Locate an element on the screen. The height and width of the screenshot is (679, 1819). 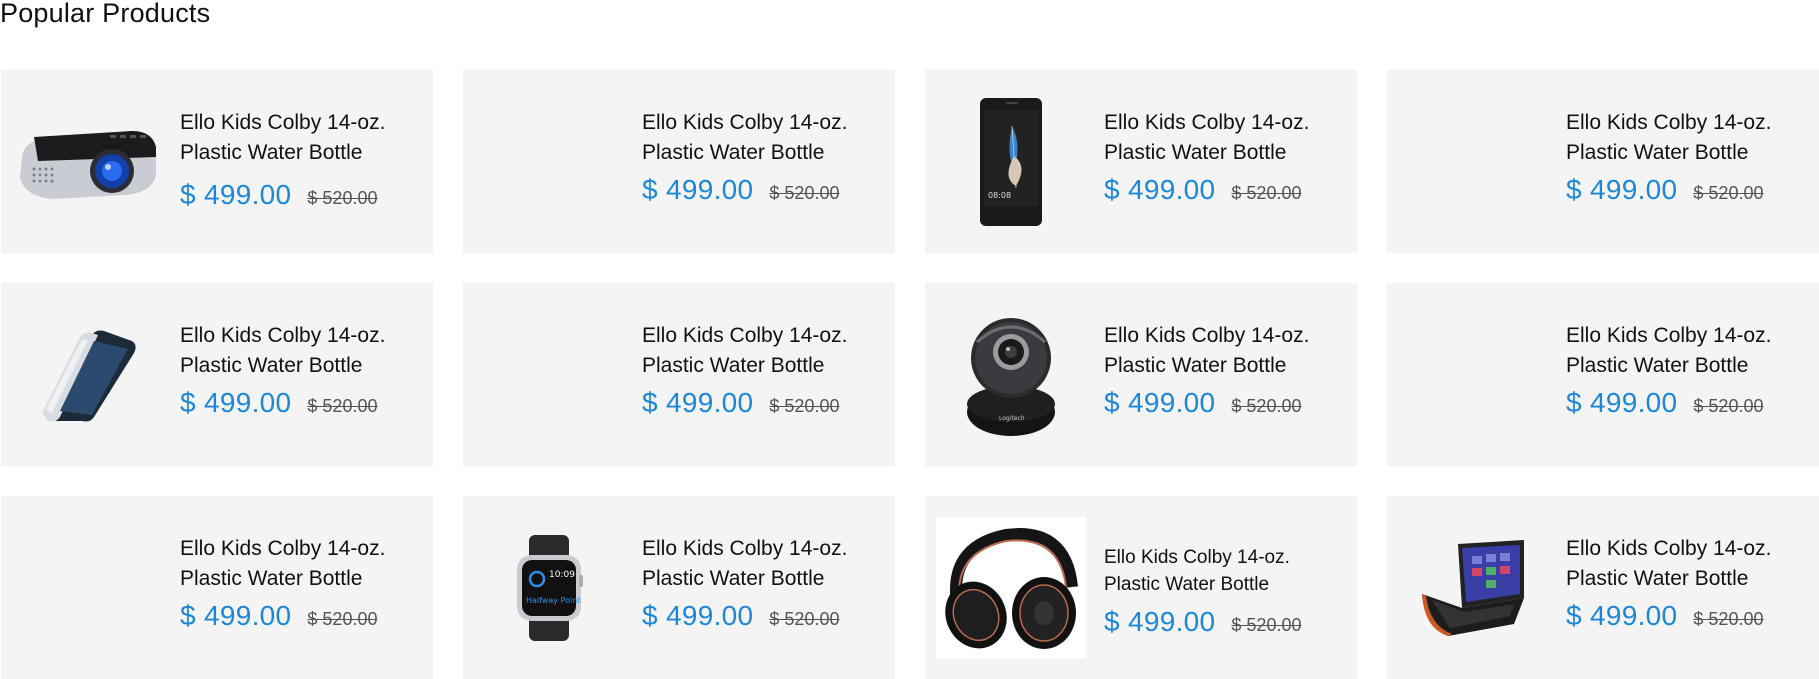
webcam-icon: Logitech is located at coordinates (1011, 376).